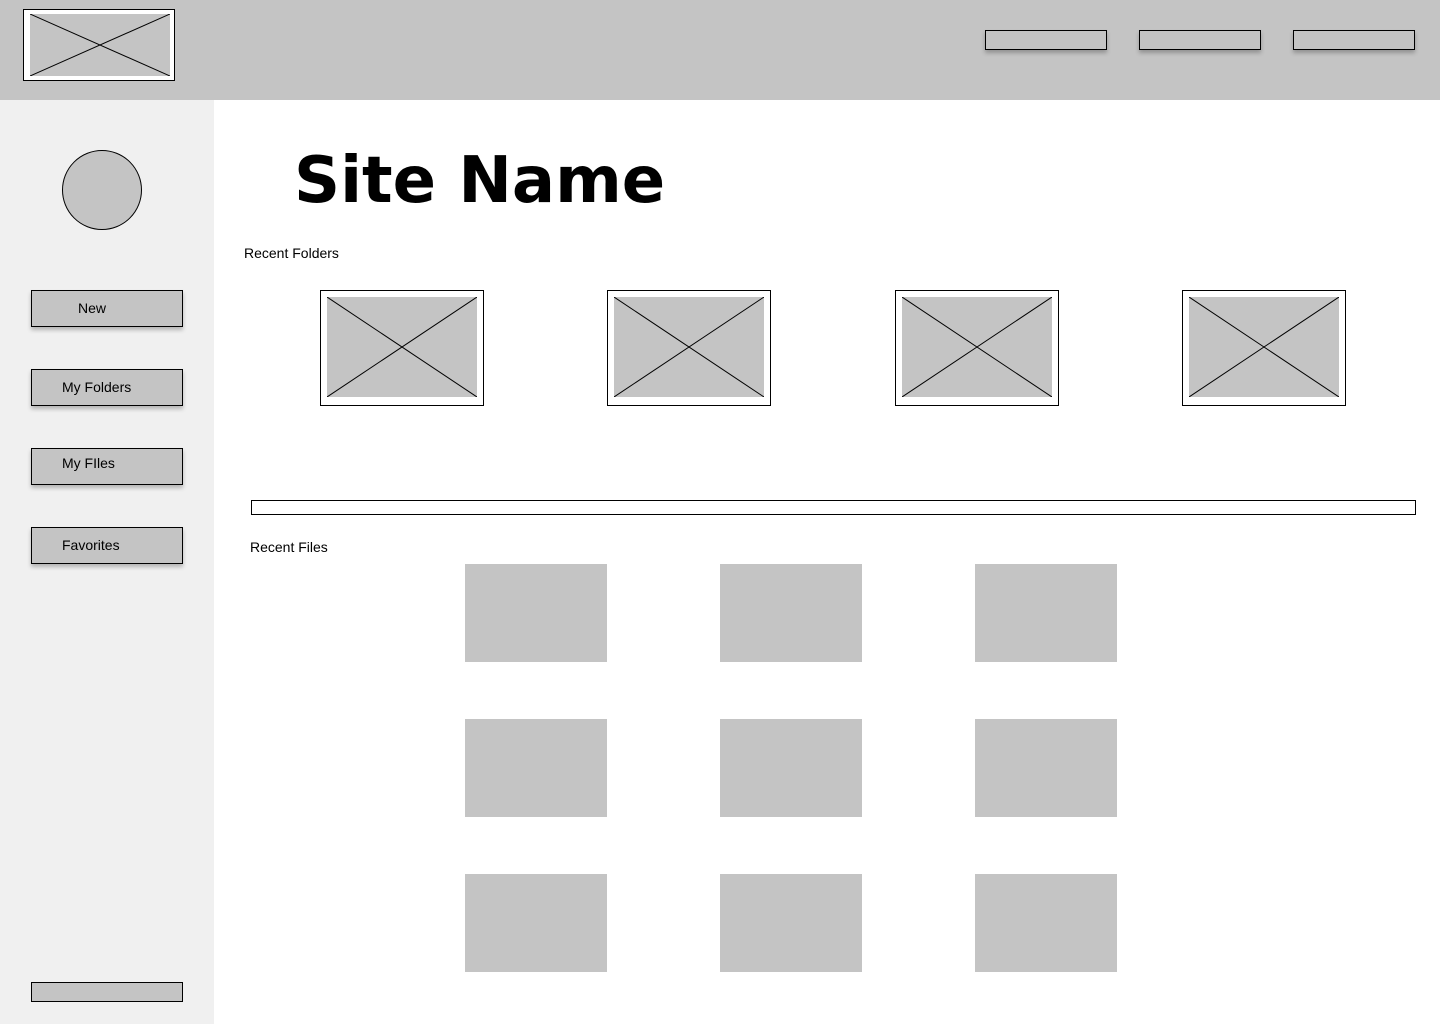 The height and width of the screenshot is (1024, 1440). I want to click on top-header, so click(720, 50).